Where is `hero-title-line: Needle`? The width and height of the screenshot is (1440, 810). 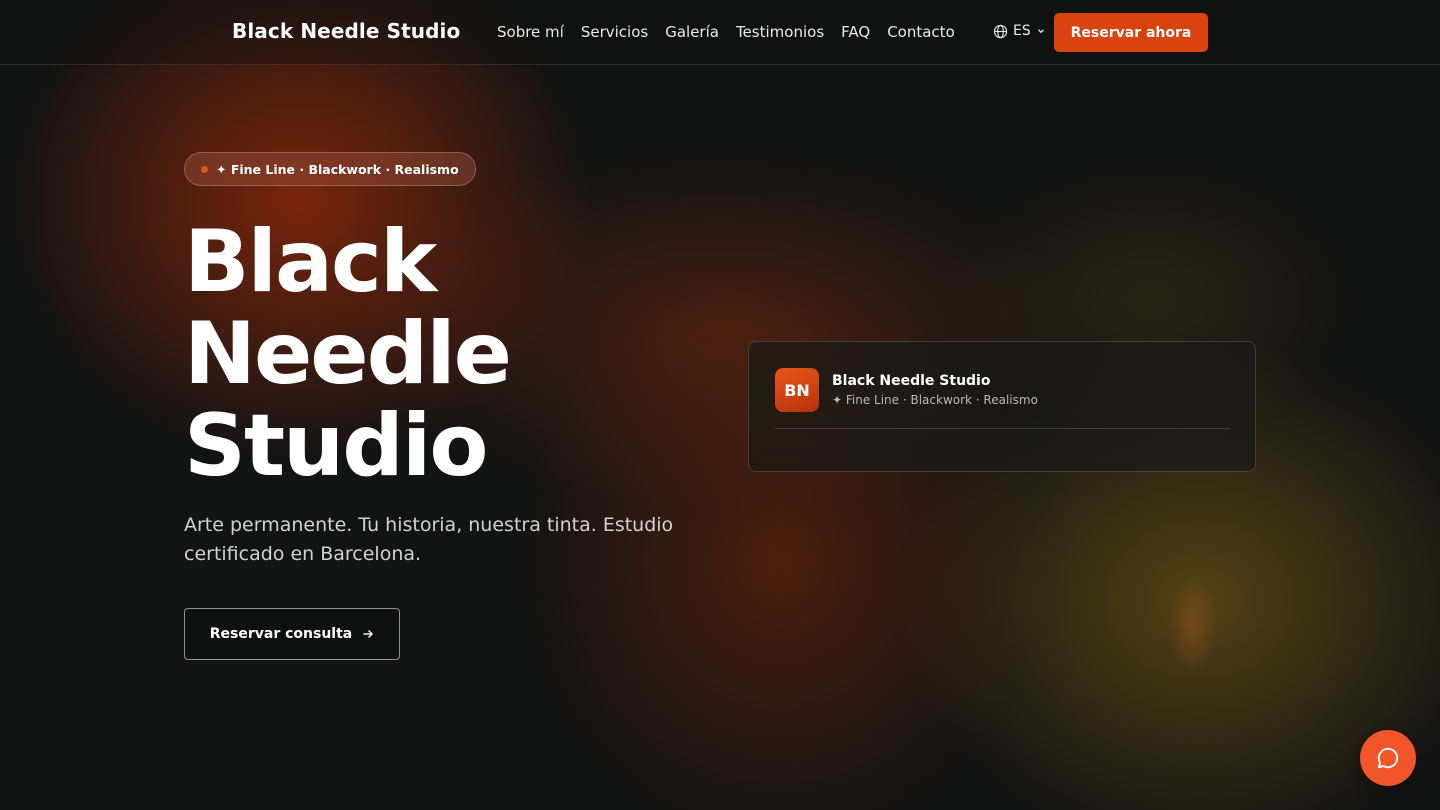
hero-title-line: Needle is located at coordinates (348, 354).